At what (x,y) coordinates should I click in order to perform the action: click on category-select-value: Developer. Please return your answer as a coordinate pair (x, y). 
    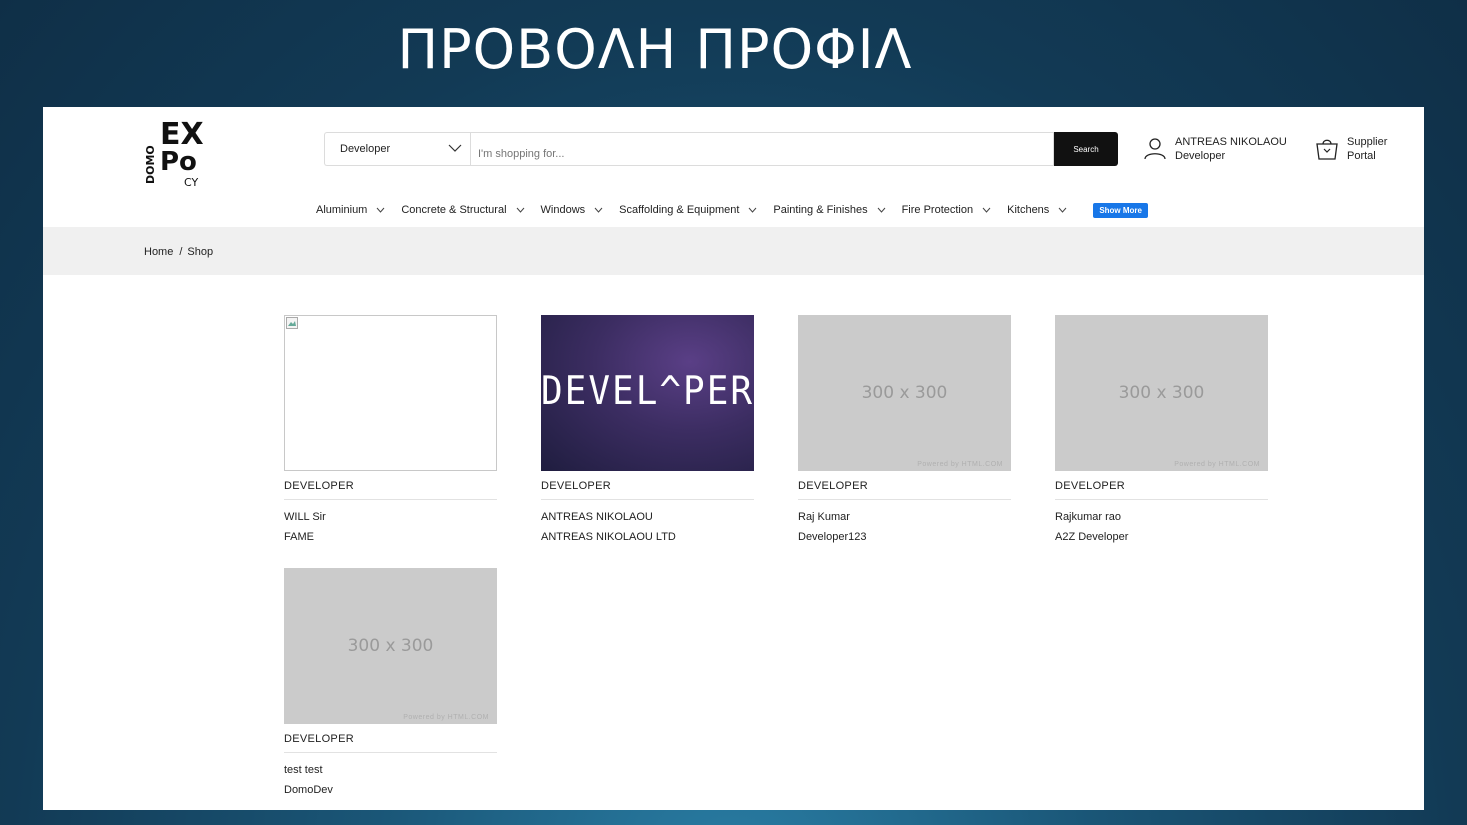
    Looking at the image, I should click on (365, 149).